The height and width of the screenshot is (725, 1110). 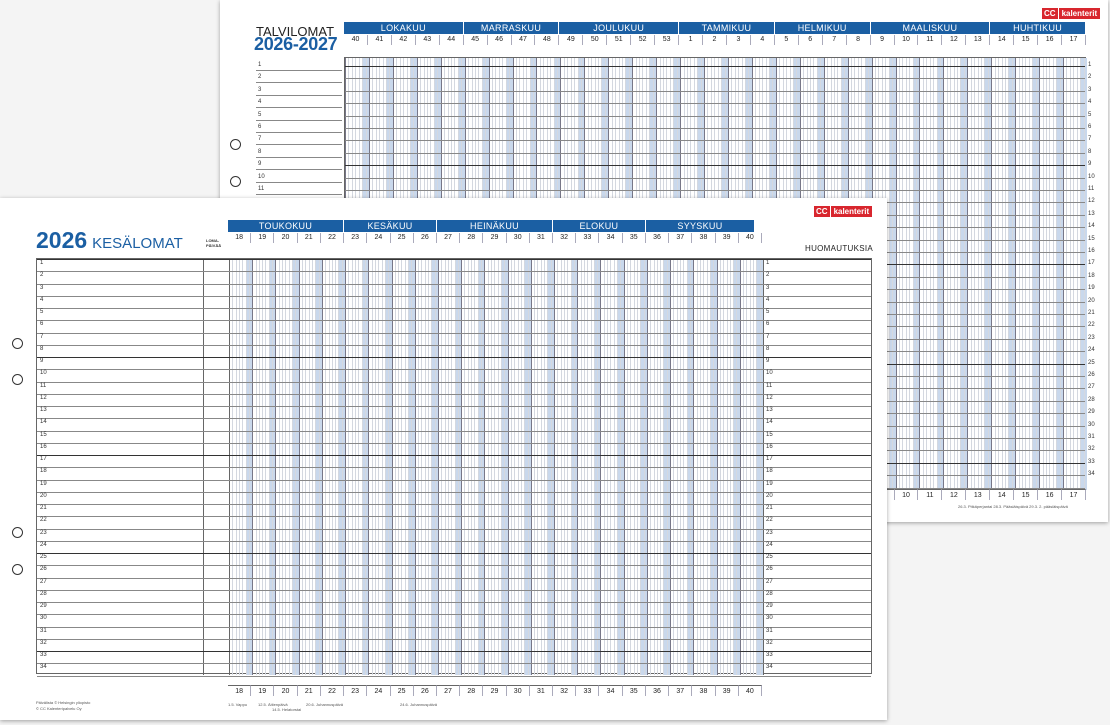 What do you see at coordinates (565, 238) in the screenshot?
I see `week-number: 32` at bounding box center [565, 238].